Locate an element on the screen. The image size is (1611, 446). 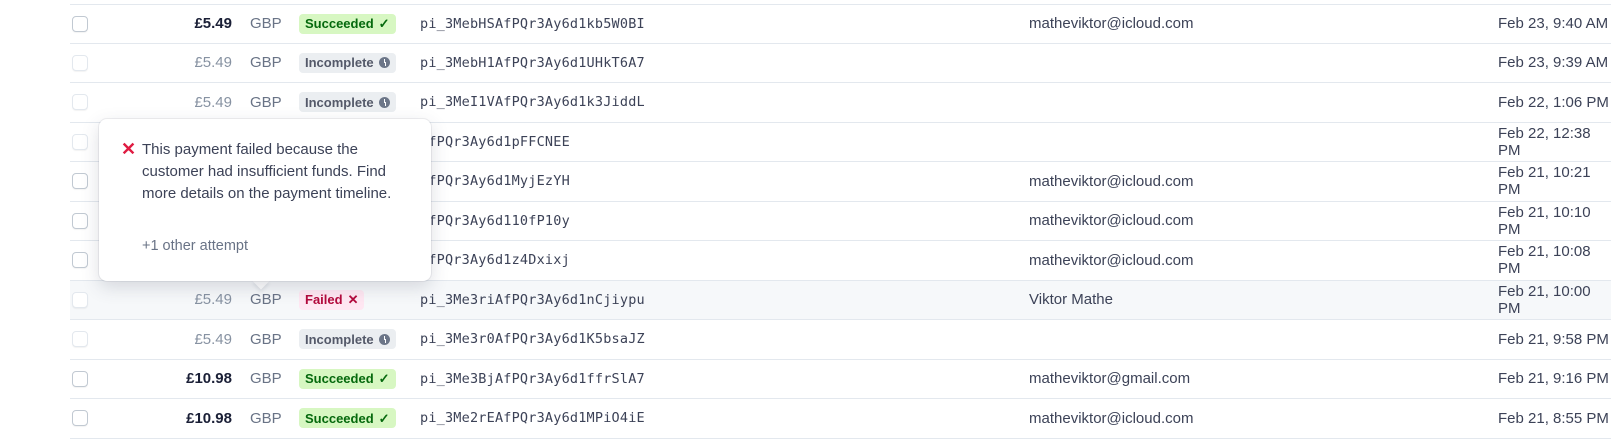
date: Feb 21, 10:21 PM is located at coordinates (1544, 181).